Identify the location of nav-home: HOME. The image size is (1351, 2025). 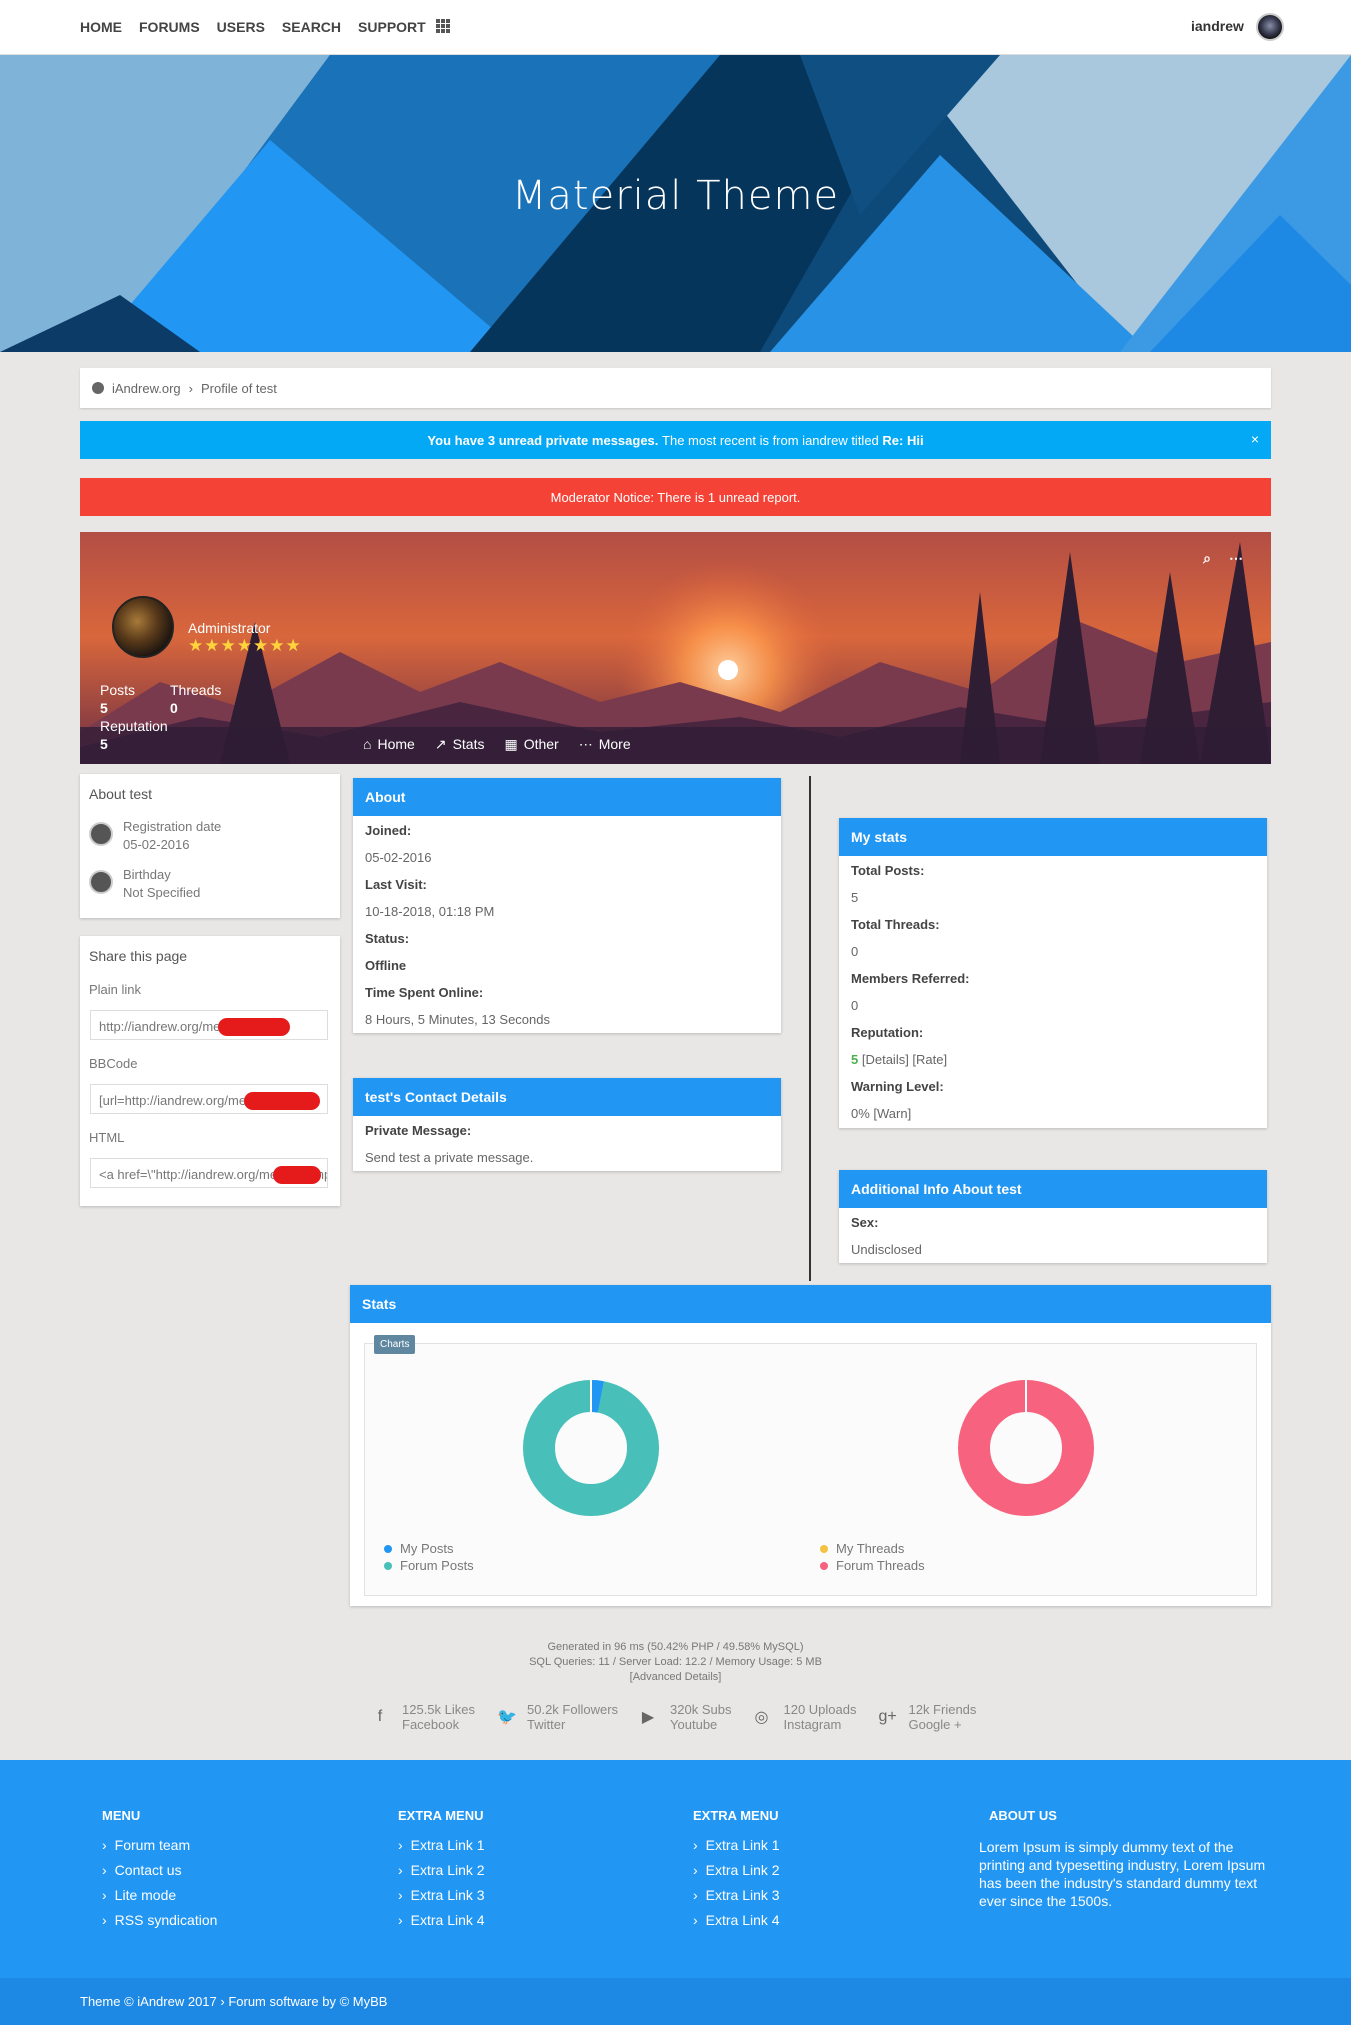
(101, 27).